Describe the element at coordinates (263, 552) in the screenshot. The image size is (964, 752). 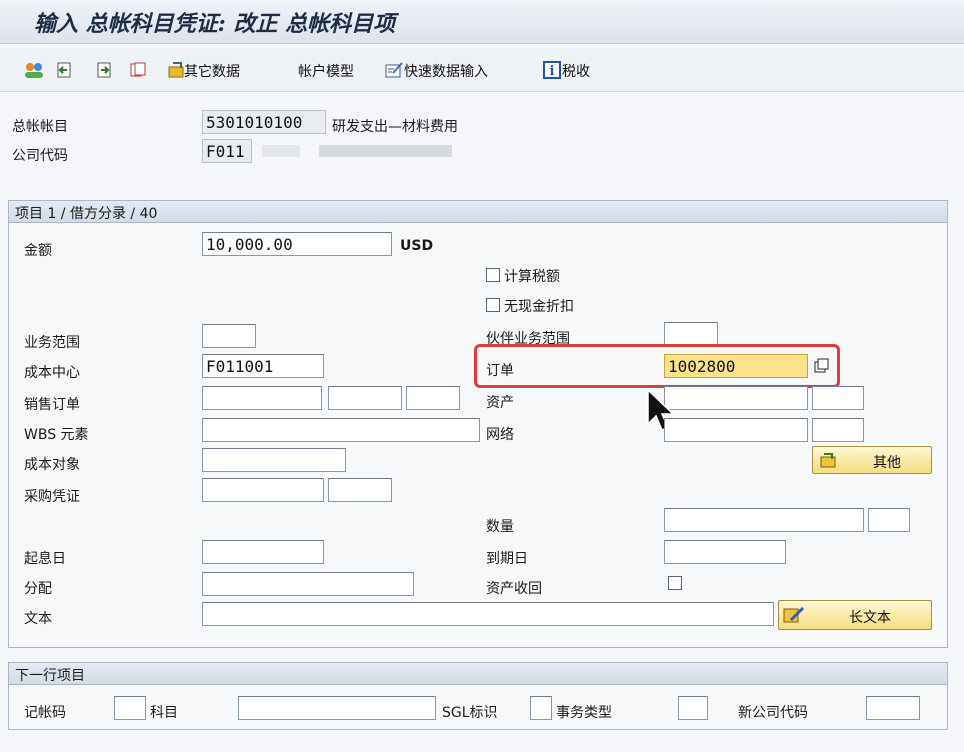
I see `value-date-input` at that location.